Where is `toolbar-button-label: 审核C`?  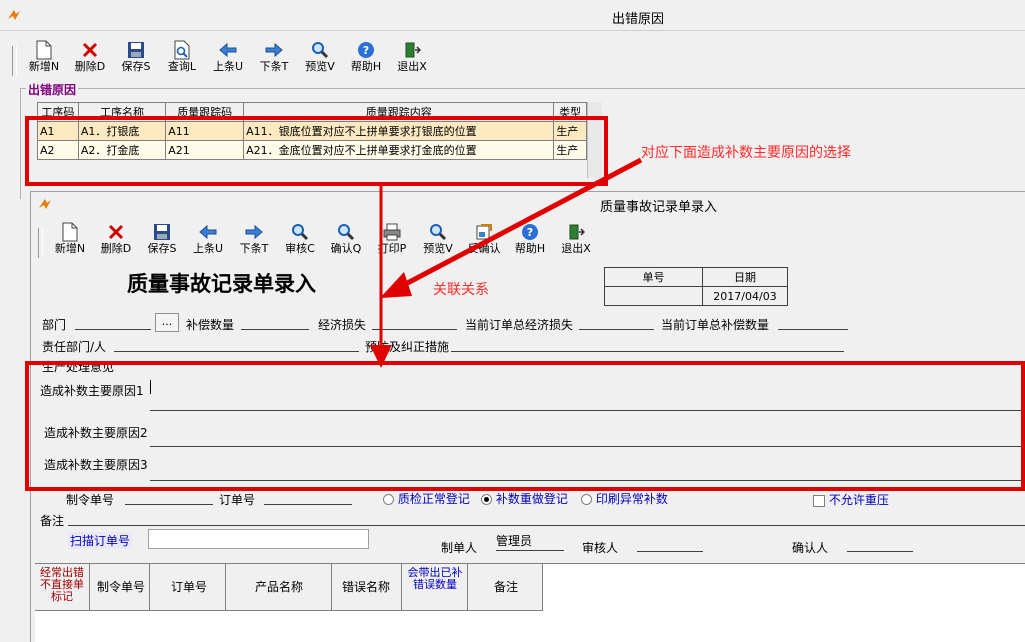
toolbar-button-label: 审核C is located at coordinates (300, 248).